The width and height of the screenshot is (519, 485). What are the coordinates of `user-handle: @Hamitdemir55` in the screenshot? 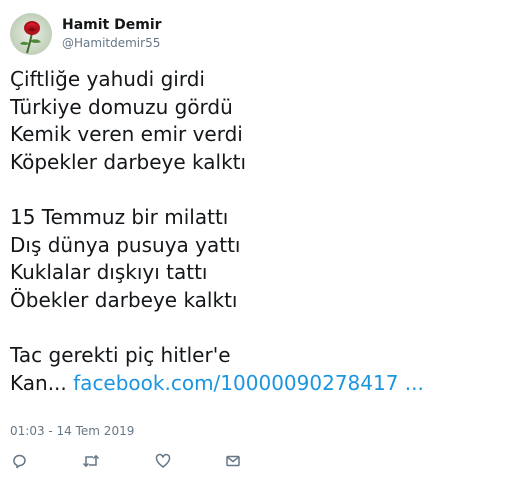 It's located at (112, 43).